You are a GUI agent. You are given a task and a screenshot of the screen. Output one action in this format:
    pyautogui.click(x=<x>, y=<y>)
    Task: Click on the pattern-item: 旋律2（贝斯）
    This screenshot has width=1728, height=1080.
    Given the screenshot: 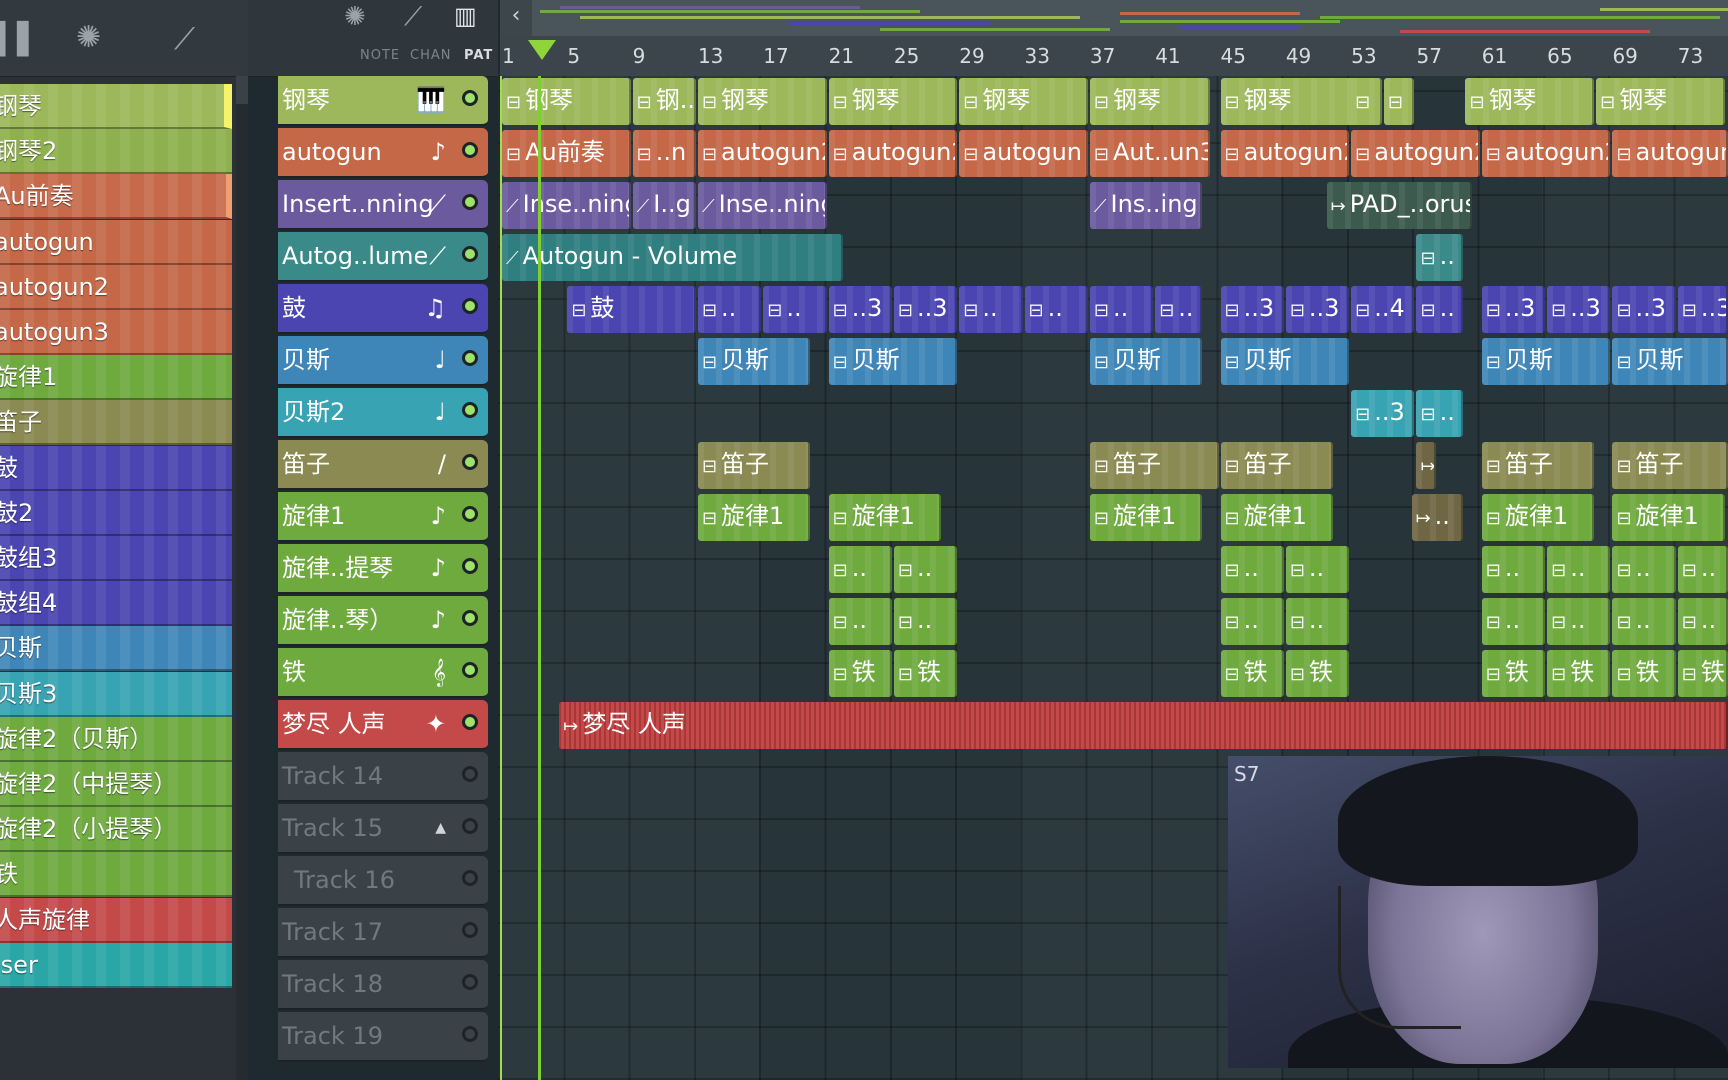 What is the action you would take?
    pyautogui.click(x=116, y=739)
    